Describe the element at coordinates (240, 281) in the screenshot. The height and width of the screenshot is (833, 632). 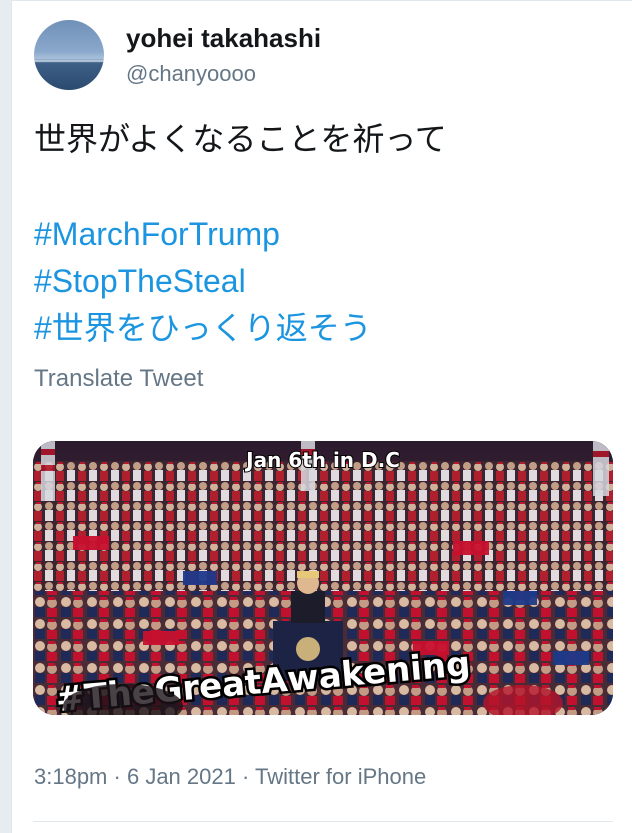
I see `hashtag-link-stop-the-steal: #StopTheSteal` at that location.